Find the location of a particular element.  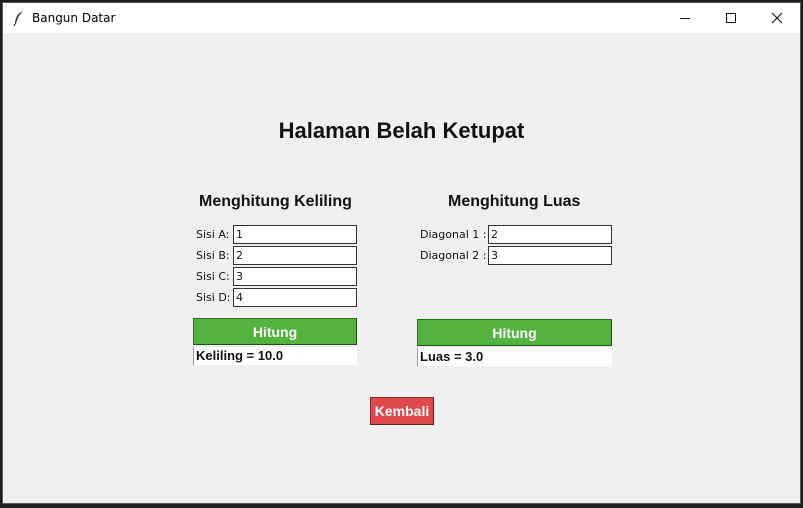

close-button is located at coordinates (777, 18).